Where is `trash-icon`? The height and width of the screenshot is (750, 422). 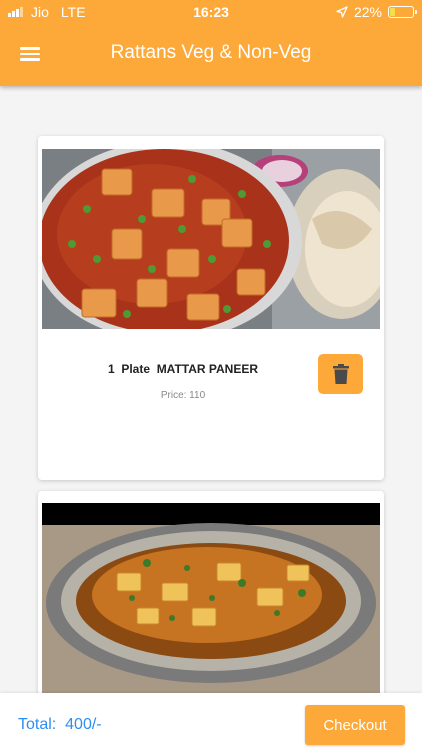
trash-icon is located at coordinates (340, 374).